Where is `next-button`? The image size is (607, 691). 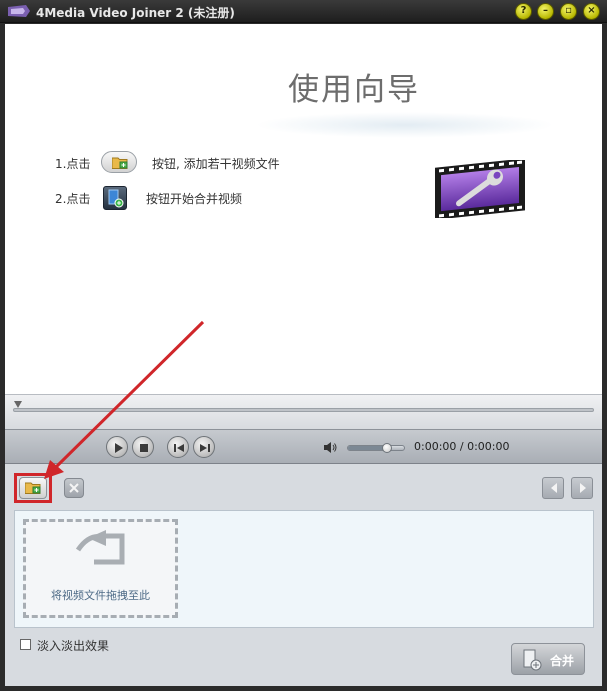 next-button is located at coordinates (204, 447).